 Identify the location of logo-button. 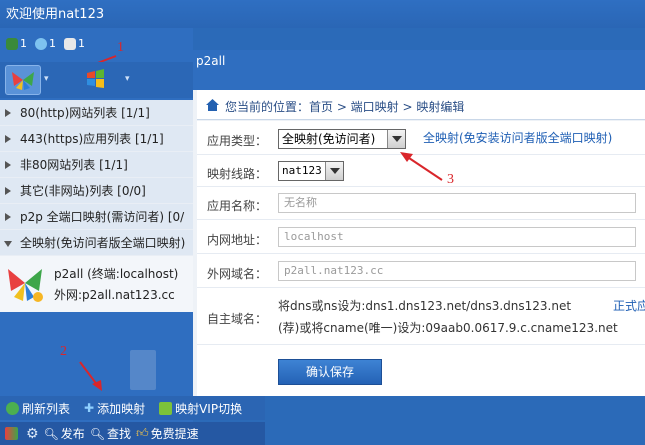
(13, 433).